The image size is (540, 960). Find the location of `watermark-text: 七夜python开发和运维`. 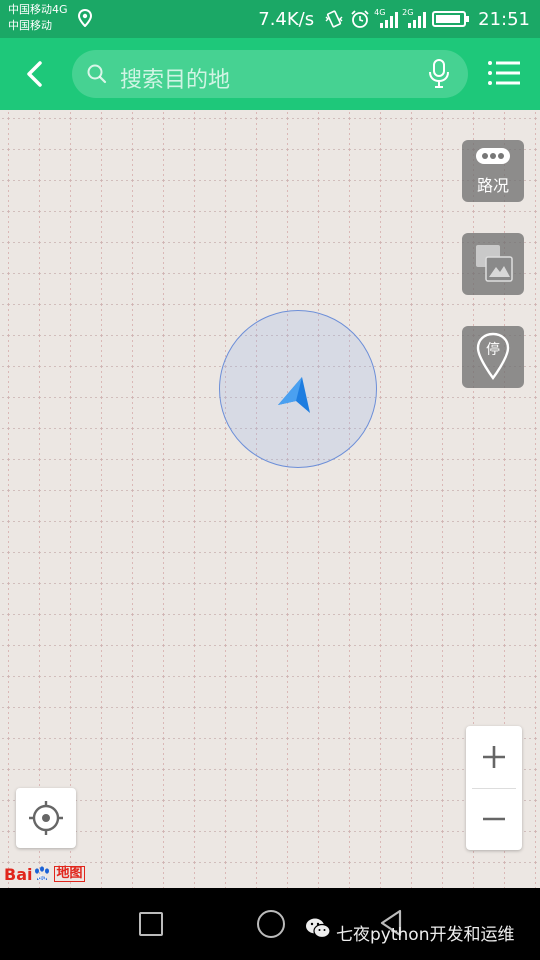

watermark-text: 七夜python开发和运维 is located at coordinates (425, 935).